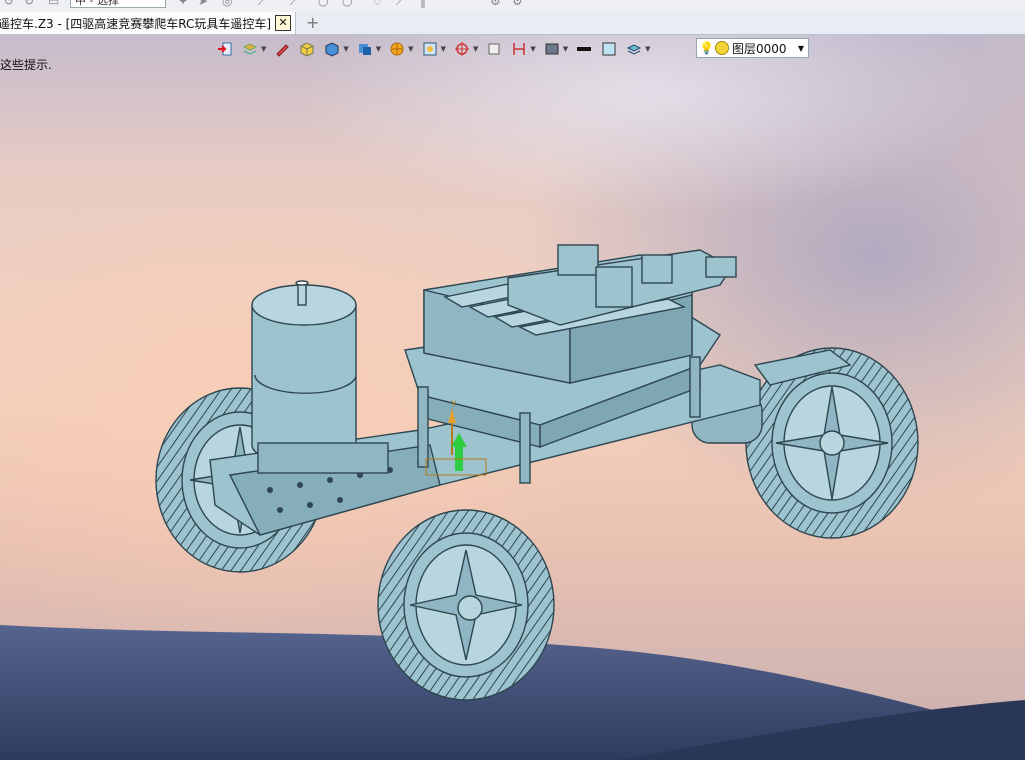  I want to click on render-mode-icon, so click(397, 49).